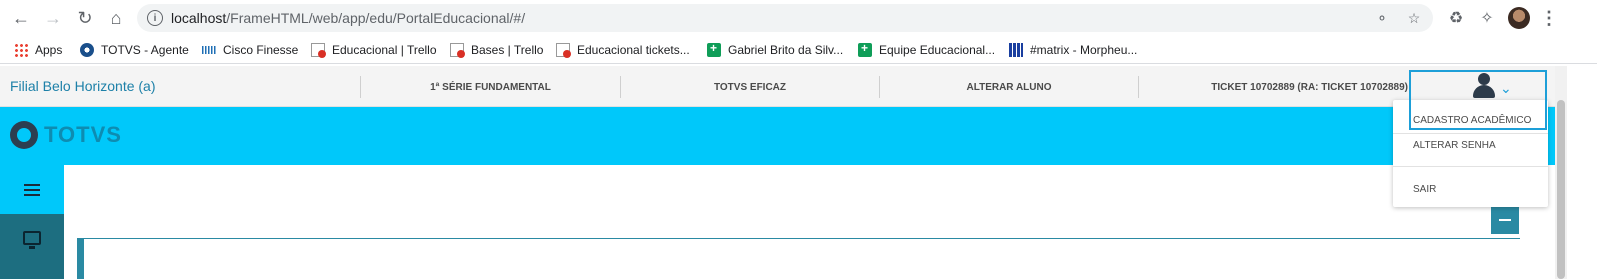 The width and height of the screenshot is (1597, 279). I want to click on collapse-button, so click(1505, 220).